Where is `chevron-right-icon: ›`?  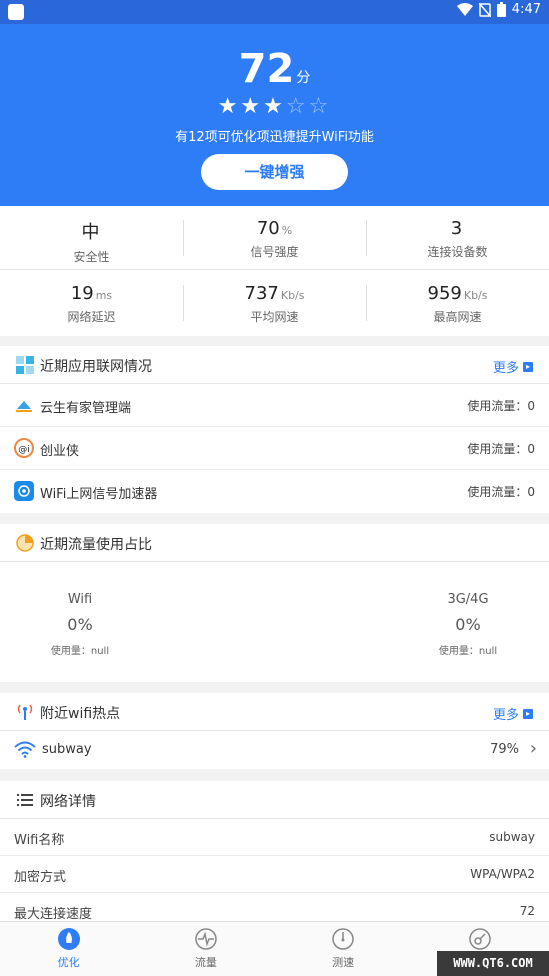 chevron-right-icon: › is located at coordinates (533, 748).